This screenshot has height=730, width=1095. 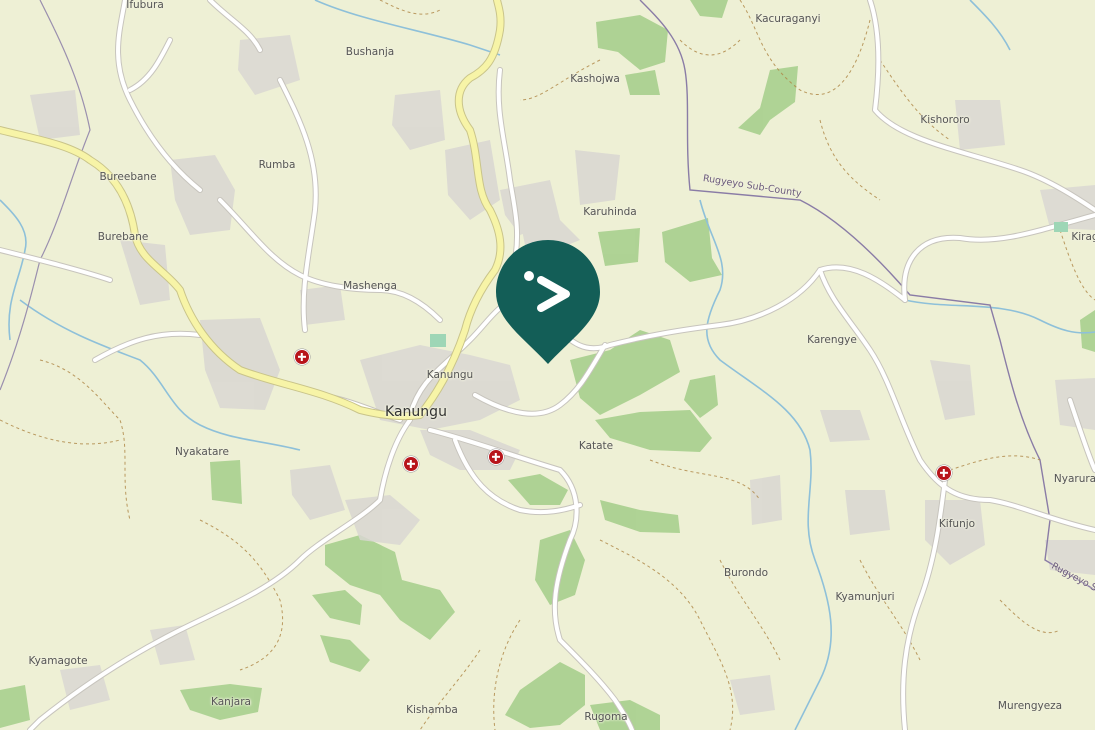 What do you see at coordinates (123, 237) in the screenshot?
I see `place-label: Burebane` at bounding box center [123, 237].